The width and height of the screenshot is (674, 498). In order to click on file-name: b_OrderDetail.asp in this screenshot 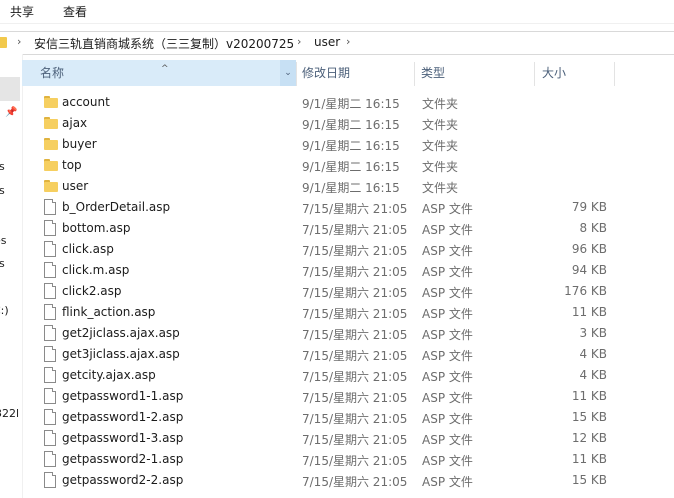, I will do `click(116, 207)`.